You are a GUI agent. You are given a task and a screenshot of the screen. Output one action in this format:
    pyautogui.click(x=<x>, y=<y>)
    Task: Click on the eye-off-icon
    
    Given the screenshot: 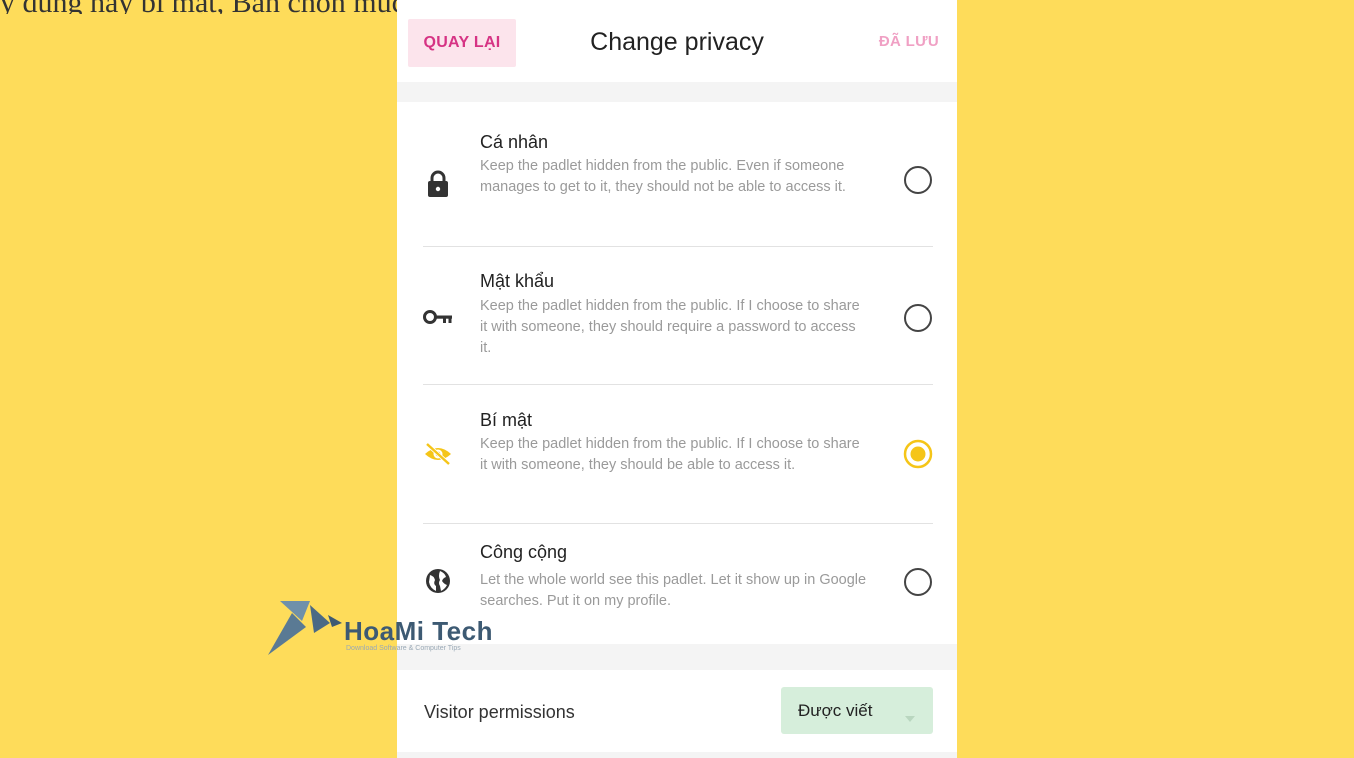 What is the action you would take?
    pyautogui.click(x=438, y=454)
    